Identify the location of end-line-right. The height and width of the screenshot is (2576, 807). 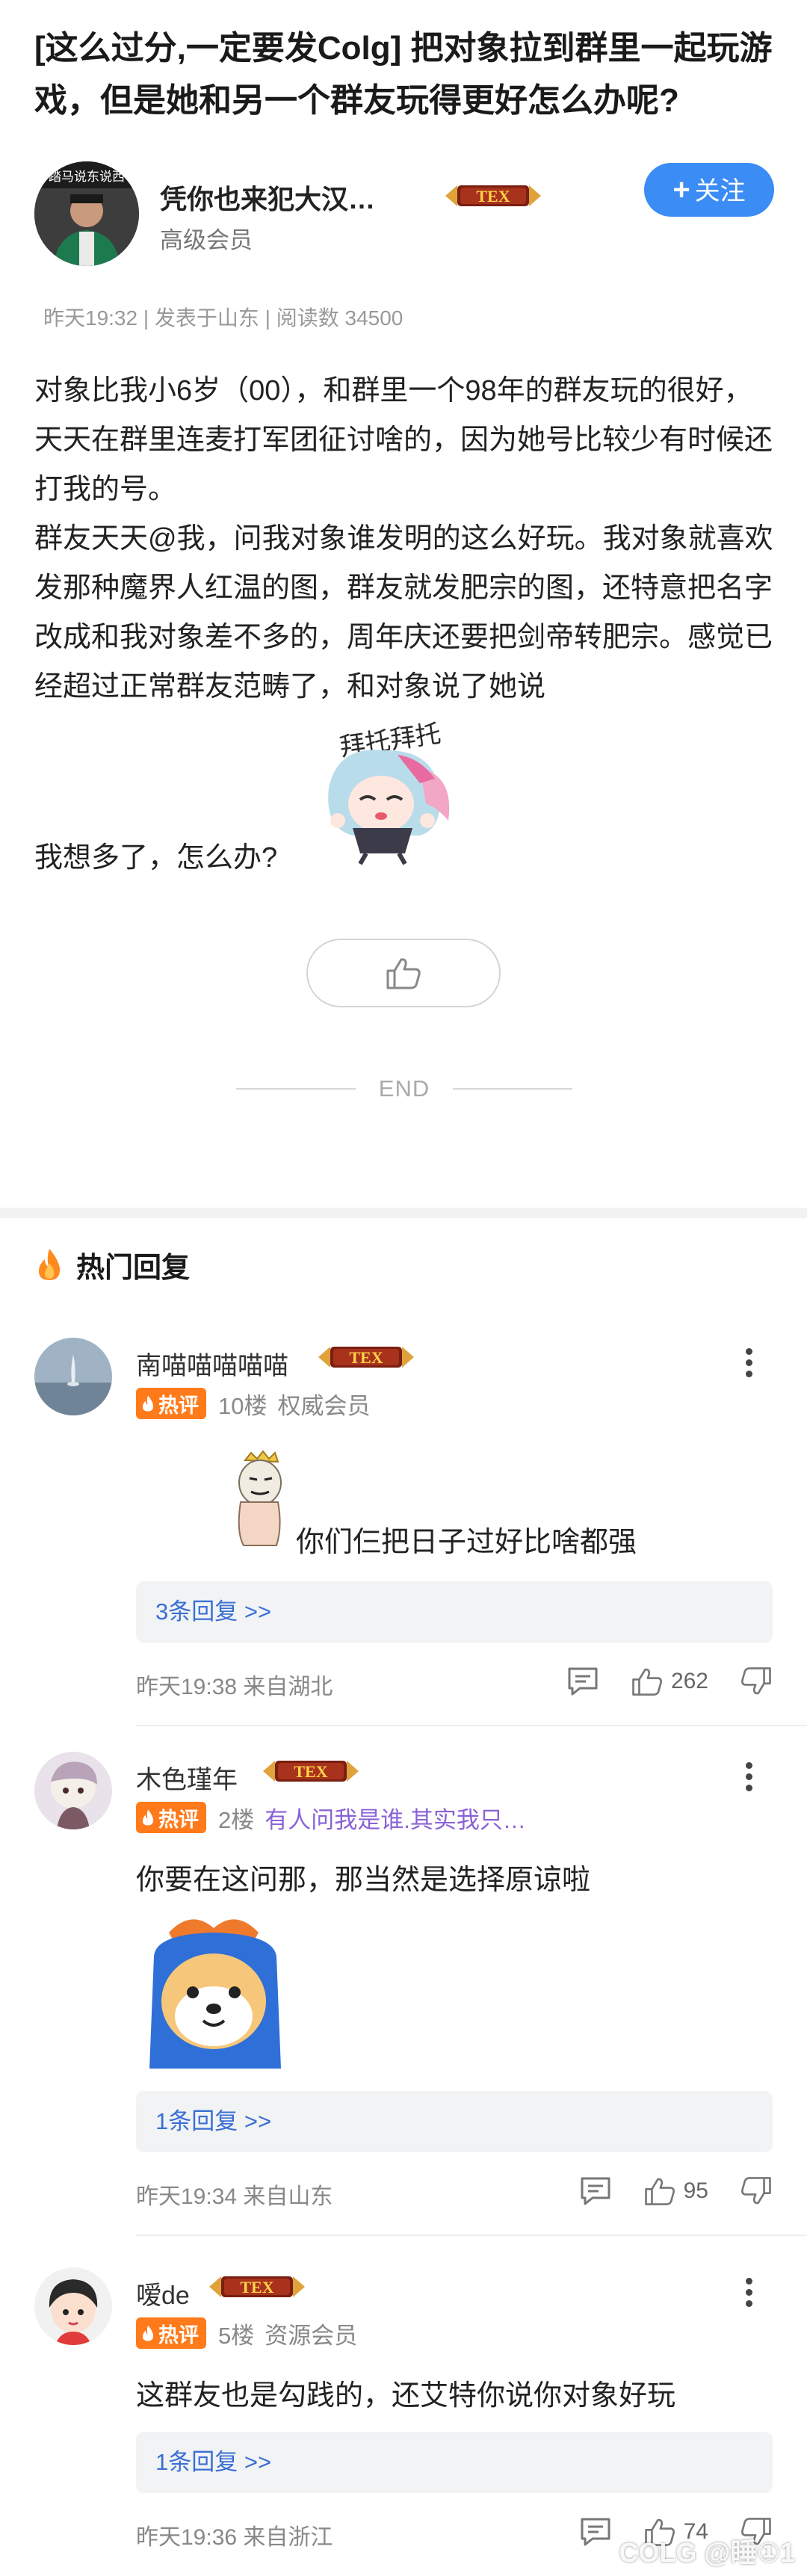
(512, 1089).